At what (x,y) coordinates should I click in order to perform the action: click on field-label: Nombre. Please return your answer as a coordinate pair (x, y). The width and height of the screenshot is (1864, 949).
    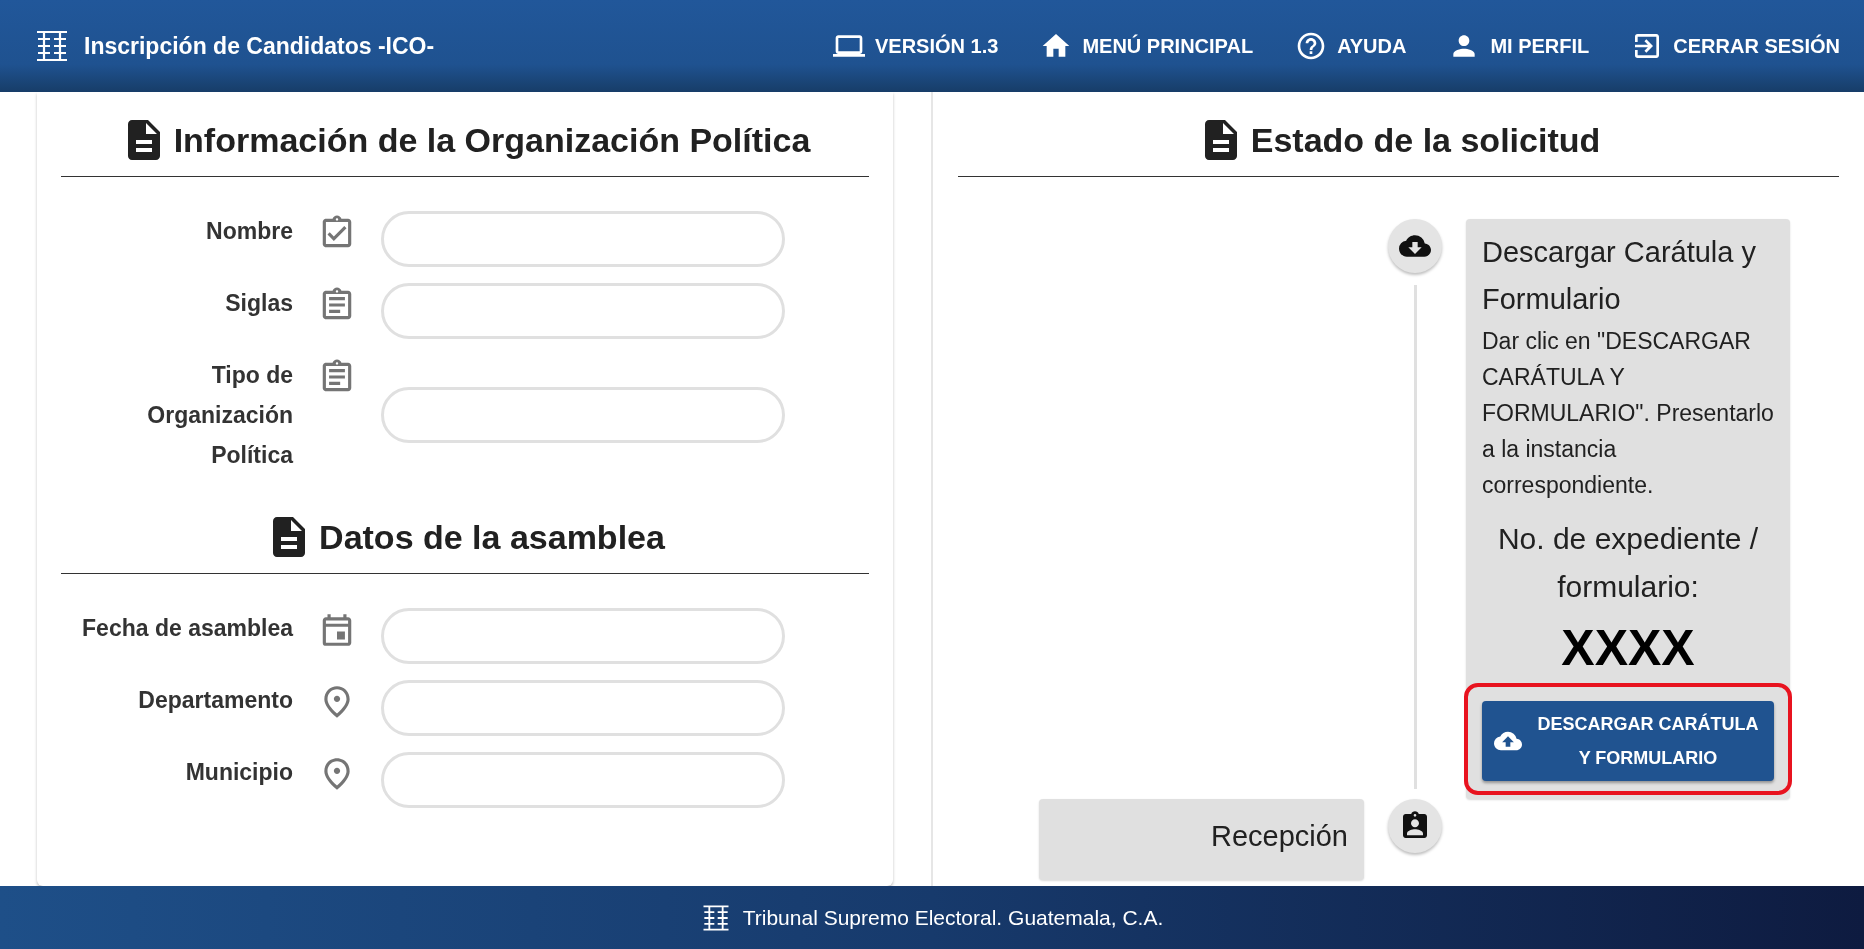
    Looking at the image, I should click on (249, 231).